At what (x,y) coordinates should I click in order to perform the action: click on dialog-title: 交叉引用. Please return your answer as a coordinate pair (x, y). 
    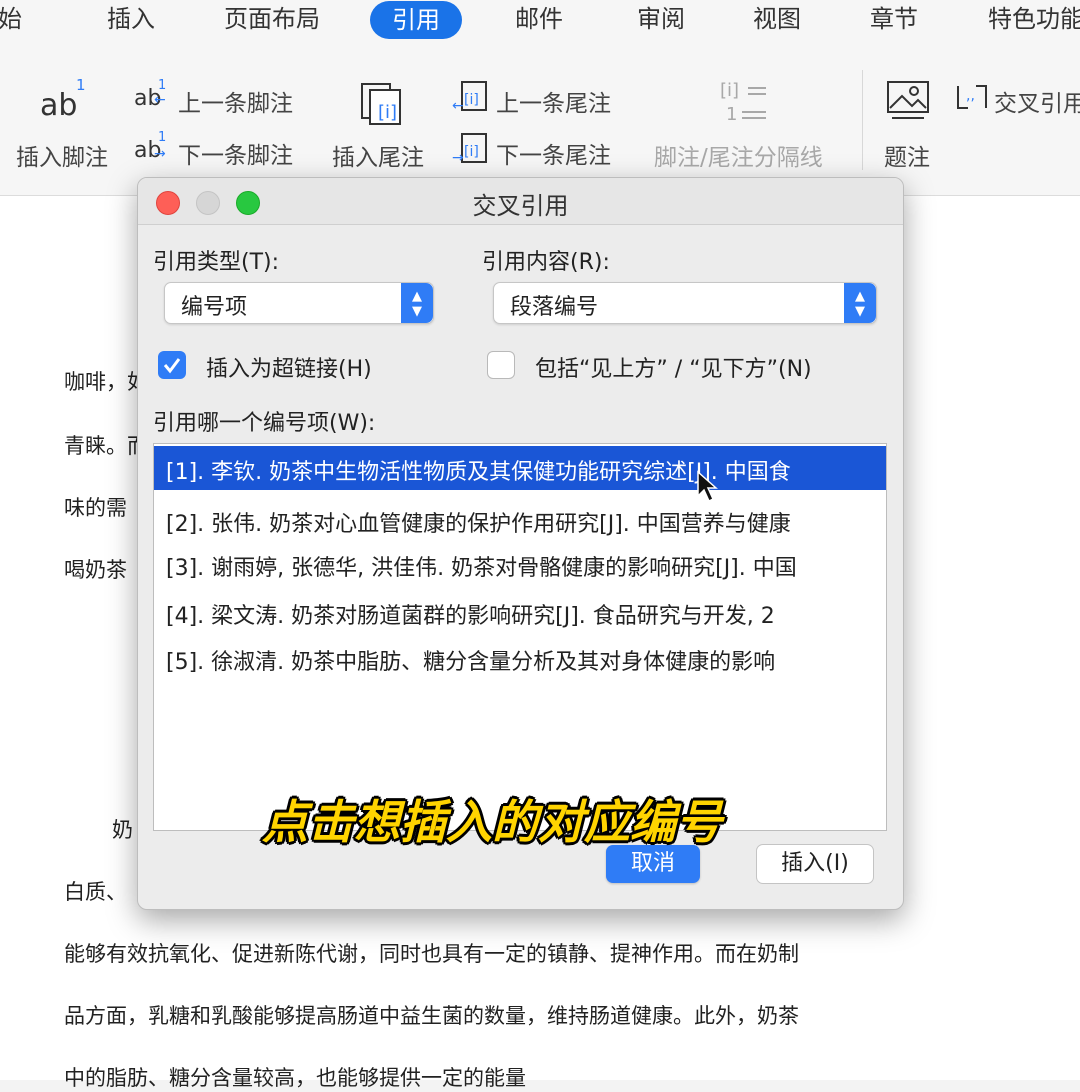
    Looking at the image, I should click on (520, 206).